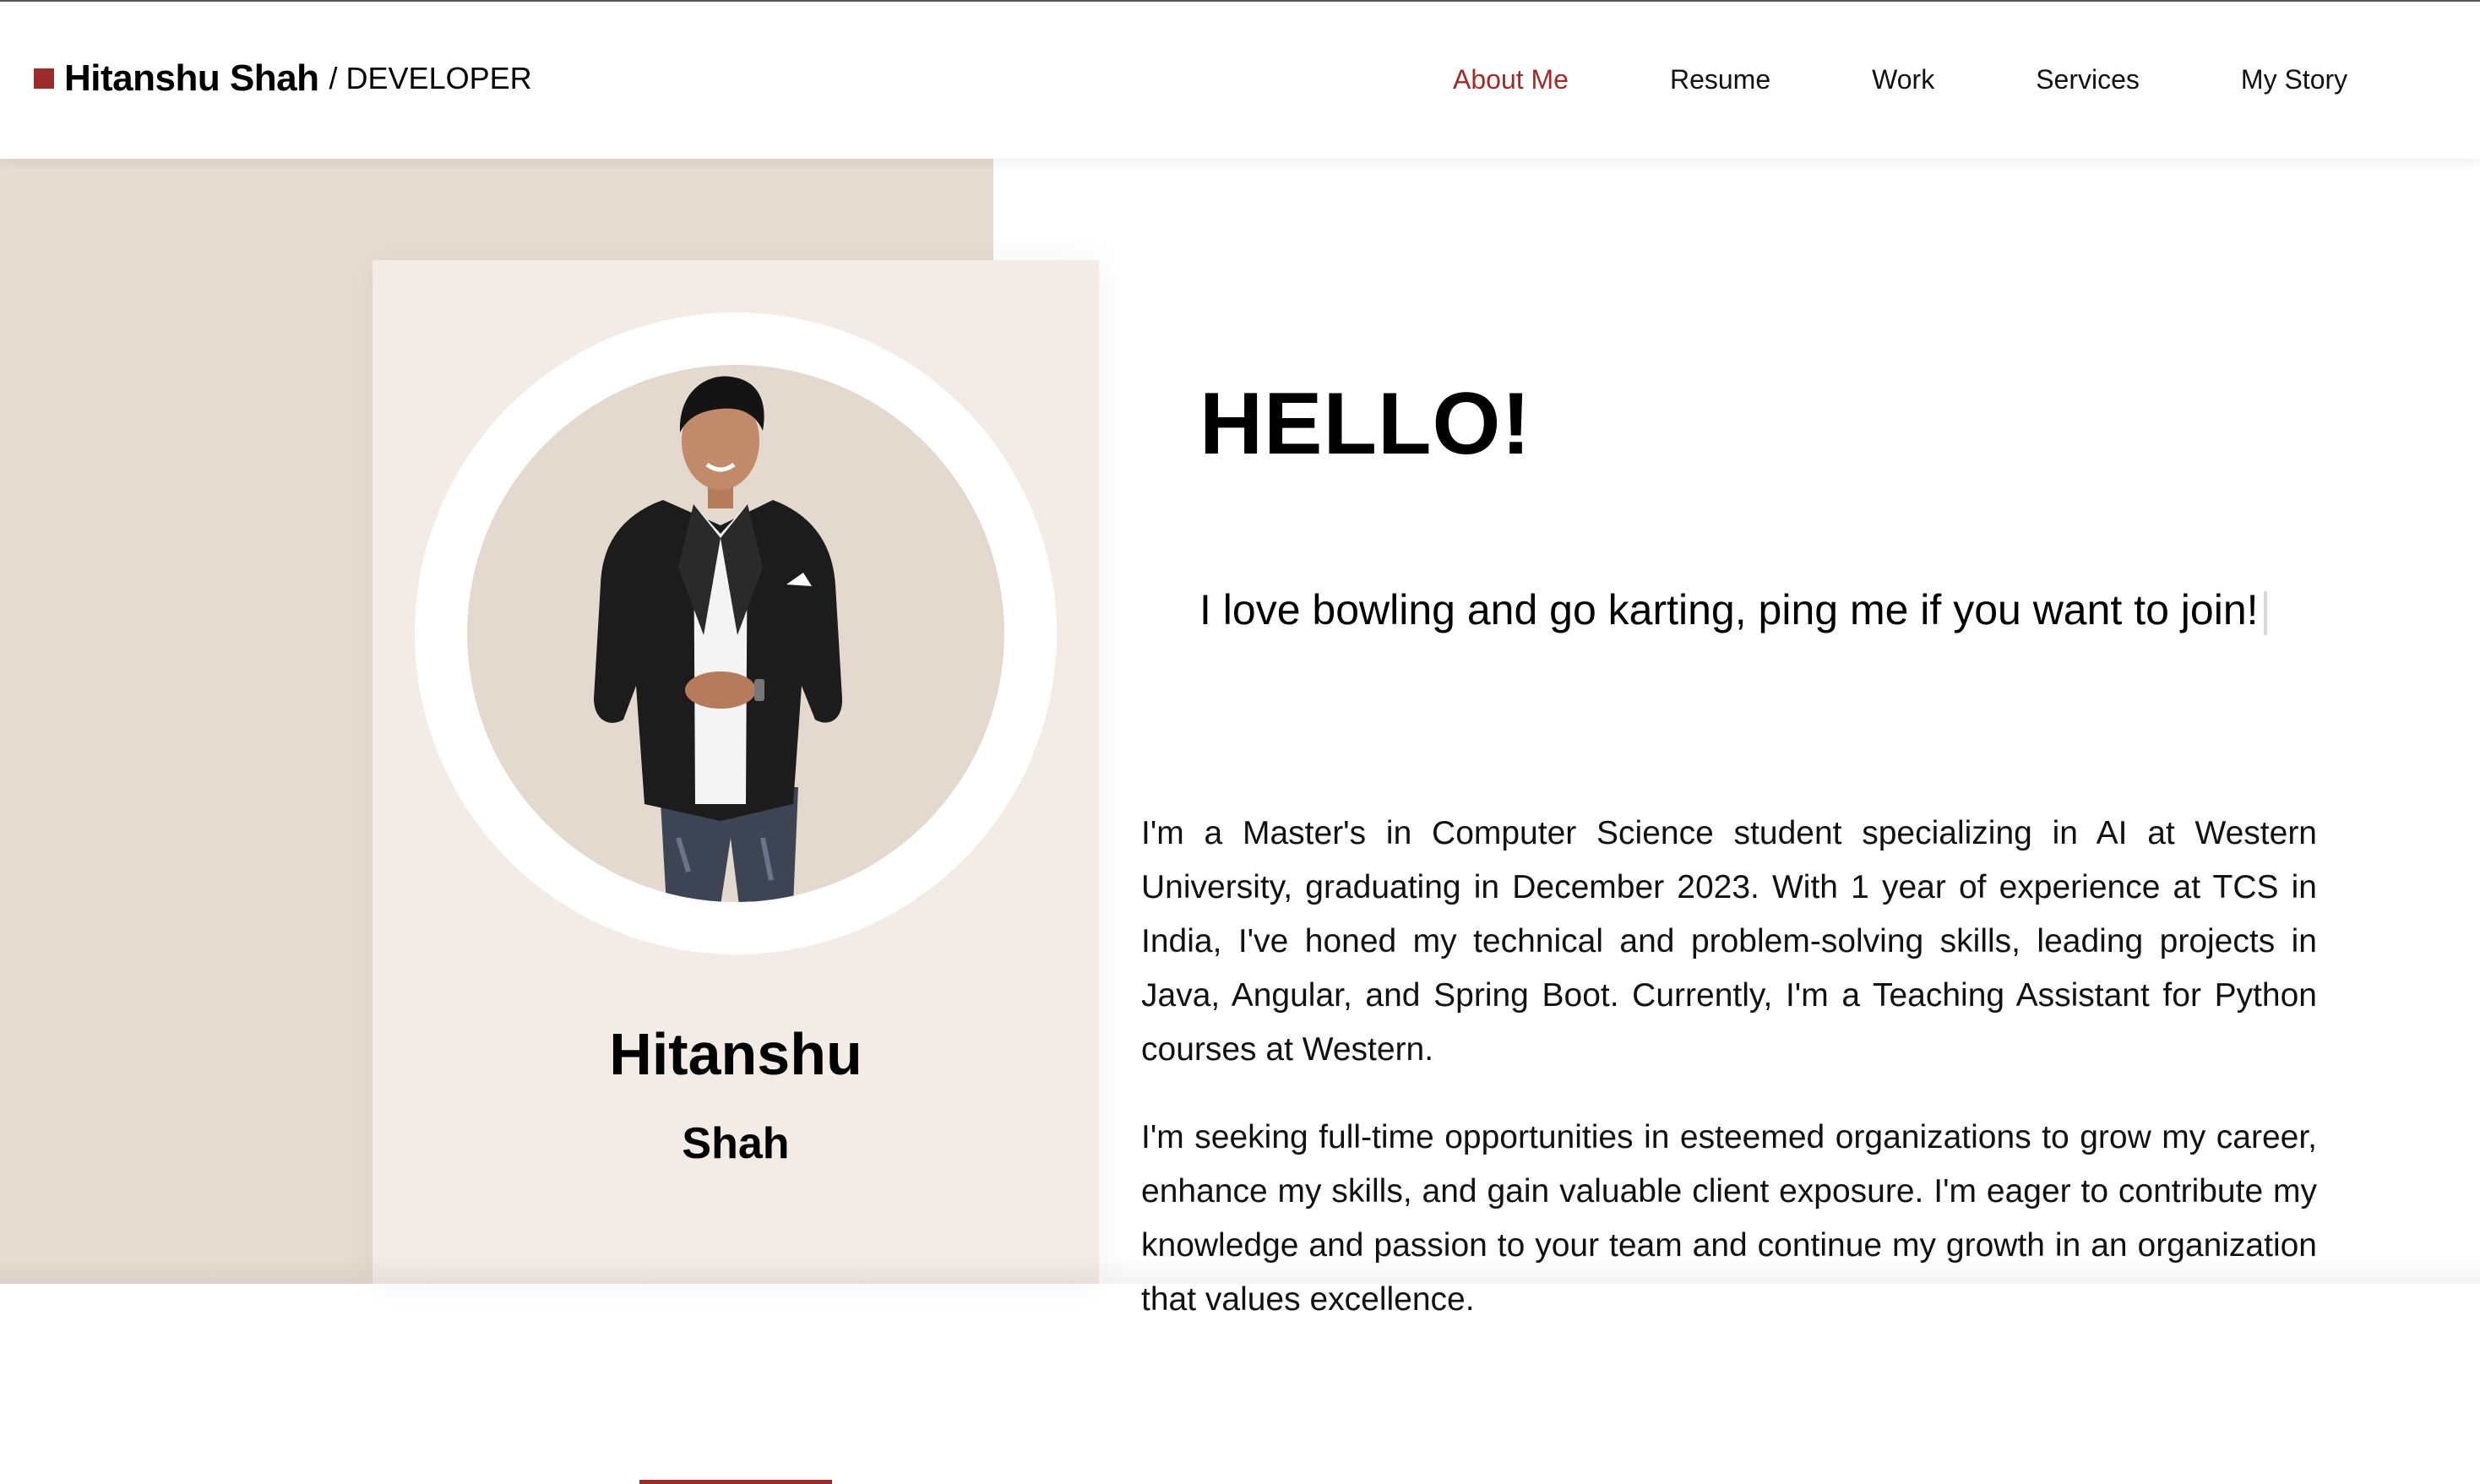 The height and width of the screenshot is (1484, 2480). Describe the element at coordinates (430, 78) in the screenshot. I see `brand-role: / DEVELOPER` at that location.